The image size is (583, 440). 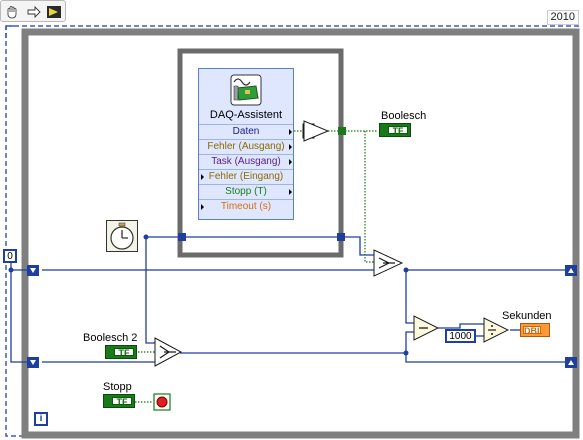 What do you see at coordinates (182, 237) in the screenshot?
I see `sequence-tunnel-left` at bounding box center [182, 237].